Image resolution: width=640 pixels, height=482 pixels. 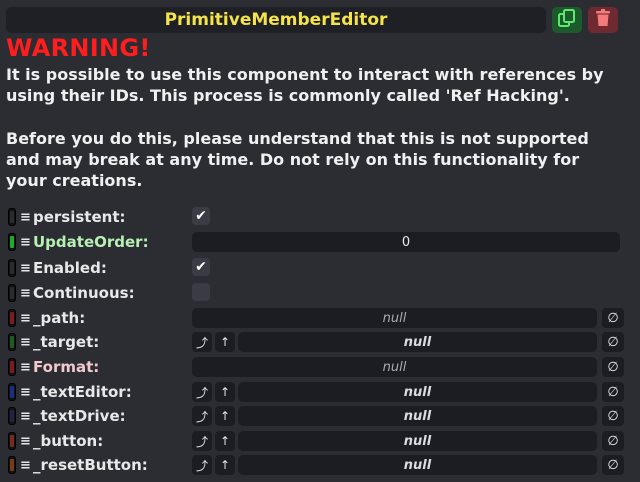 I want to click on member-row-textdrive: ≡ _textDrive: ⤴ ↑ null ∅, so click(x=317, y=417).